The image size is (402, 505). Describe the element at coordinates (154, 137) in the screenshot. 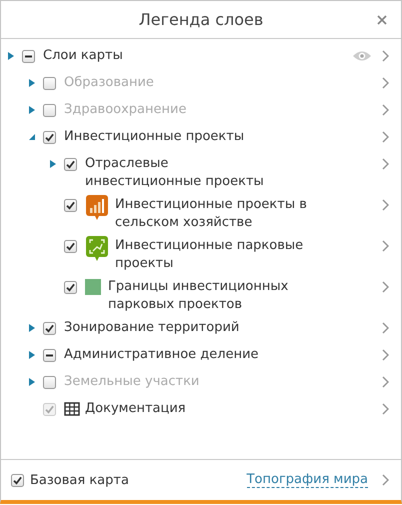

I see `layer-name: Инвестиционные проекты` at that location.